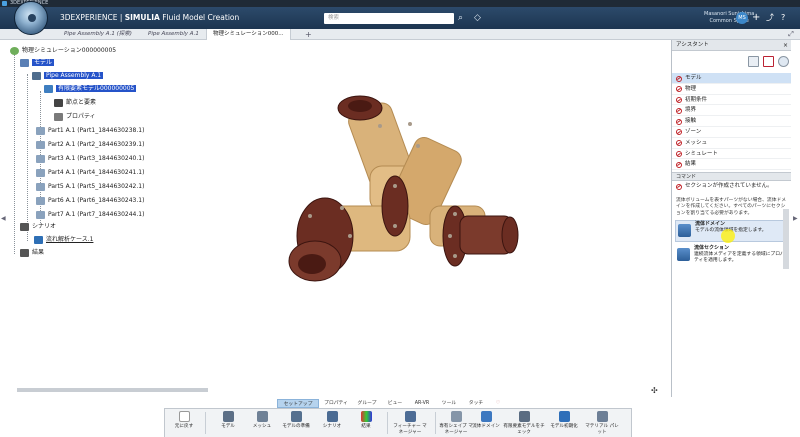 Image resolution: width=800 pixels, height=437 pixels. What do you see at coordinates (683, 255) in the screenshot?
I see `fluid-section-icon` at bounding box center [683, 255].